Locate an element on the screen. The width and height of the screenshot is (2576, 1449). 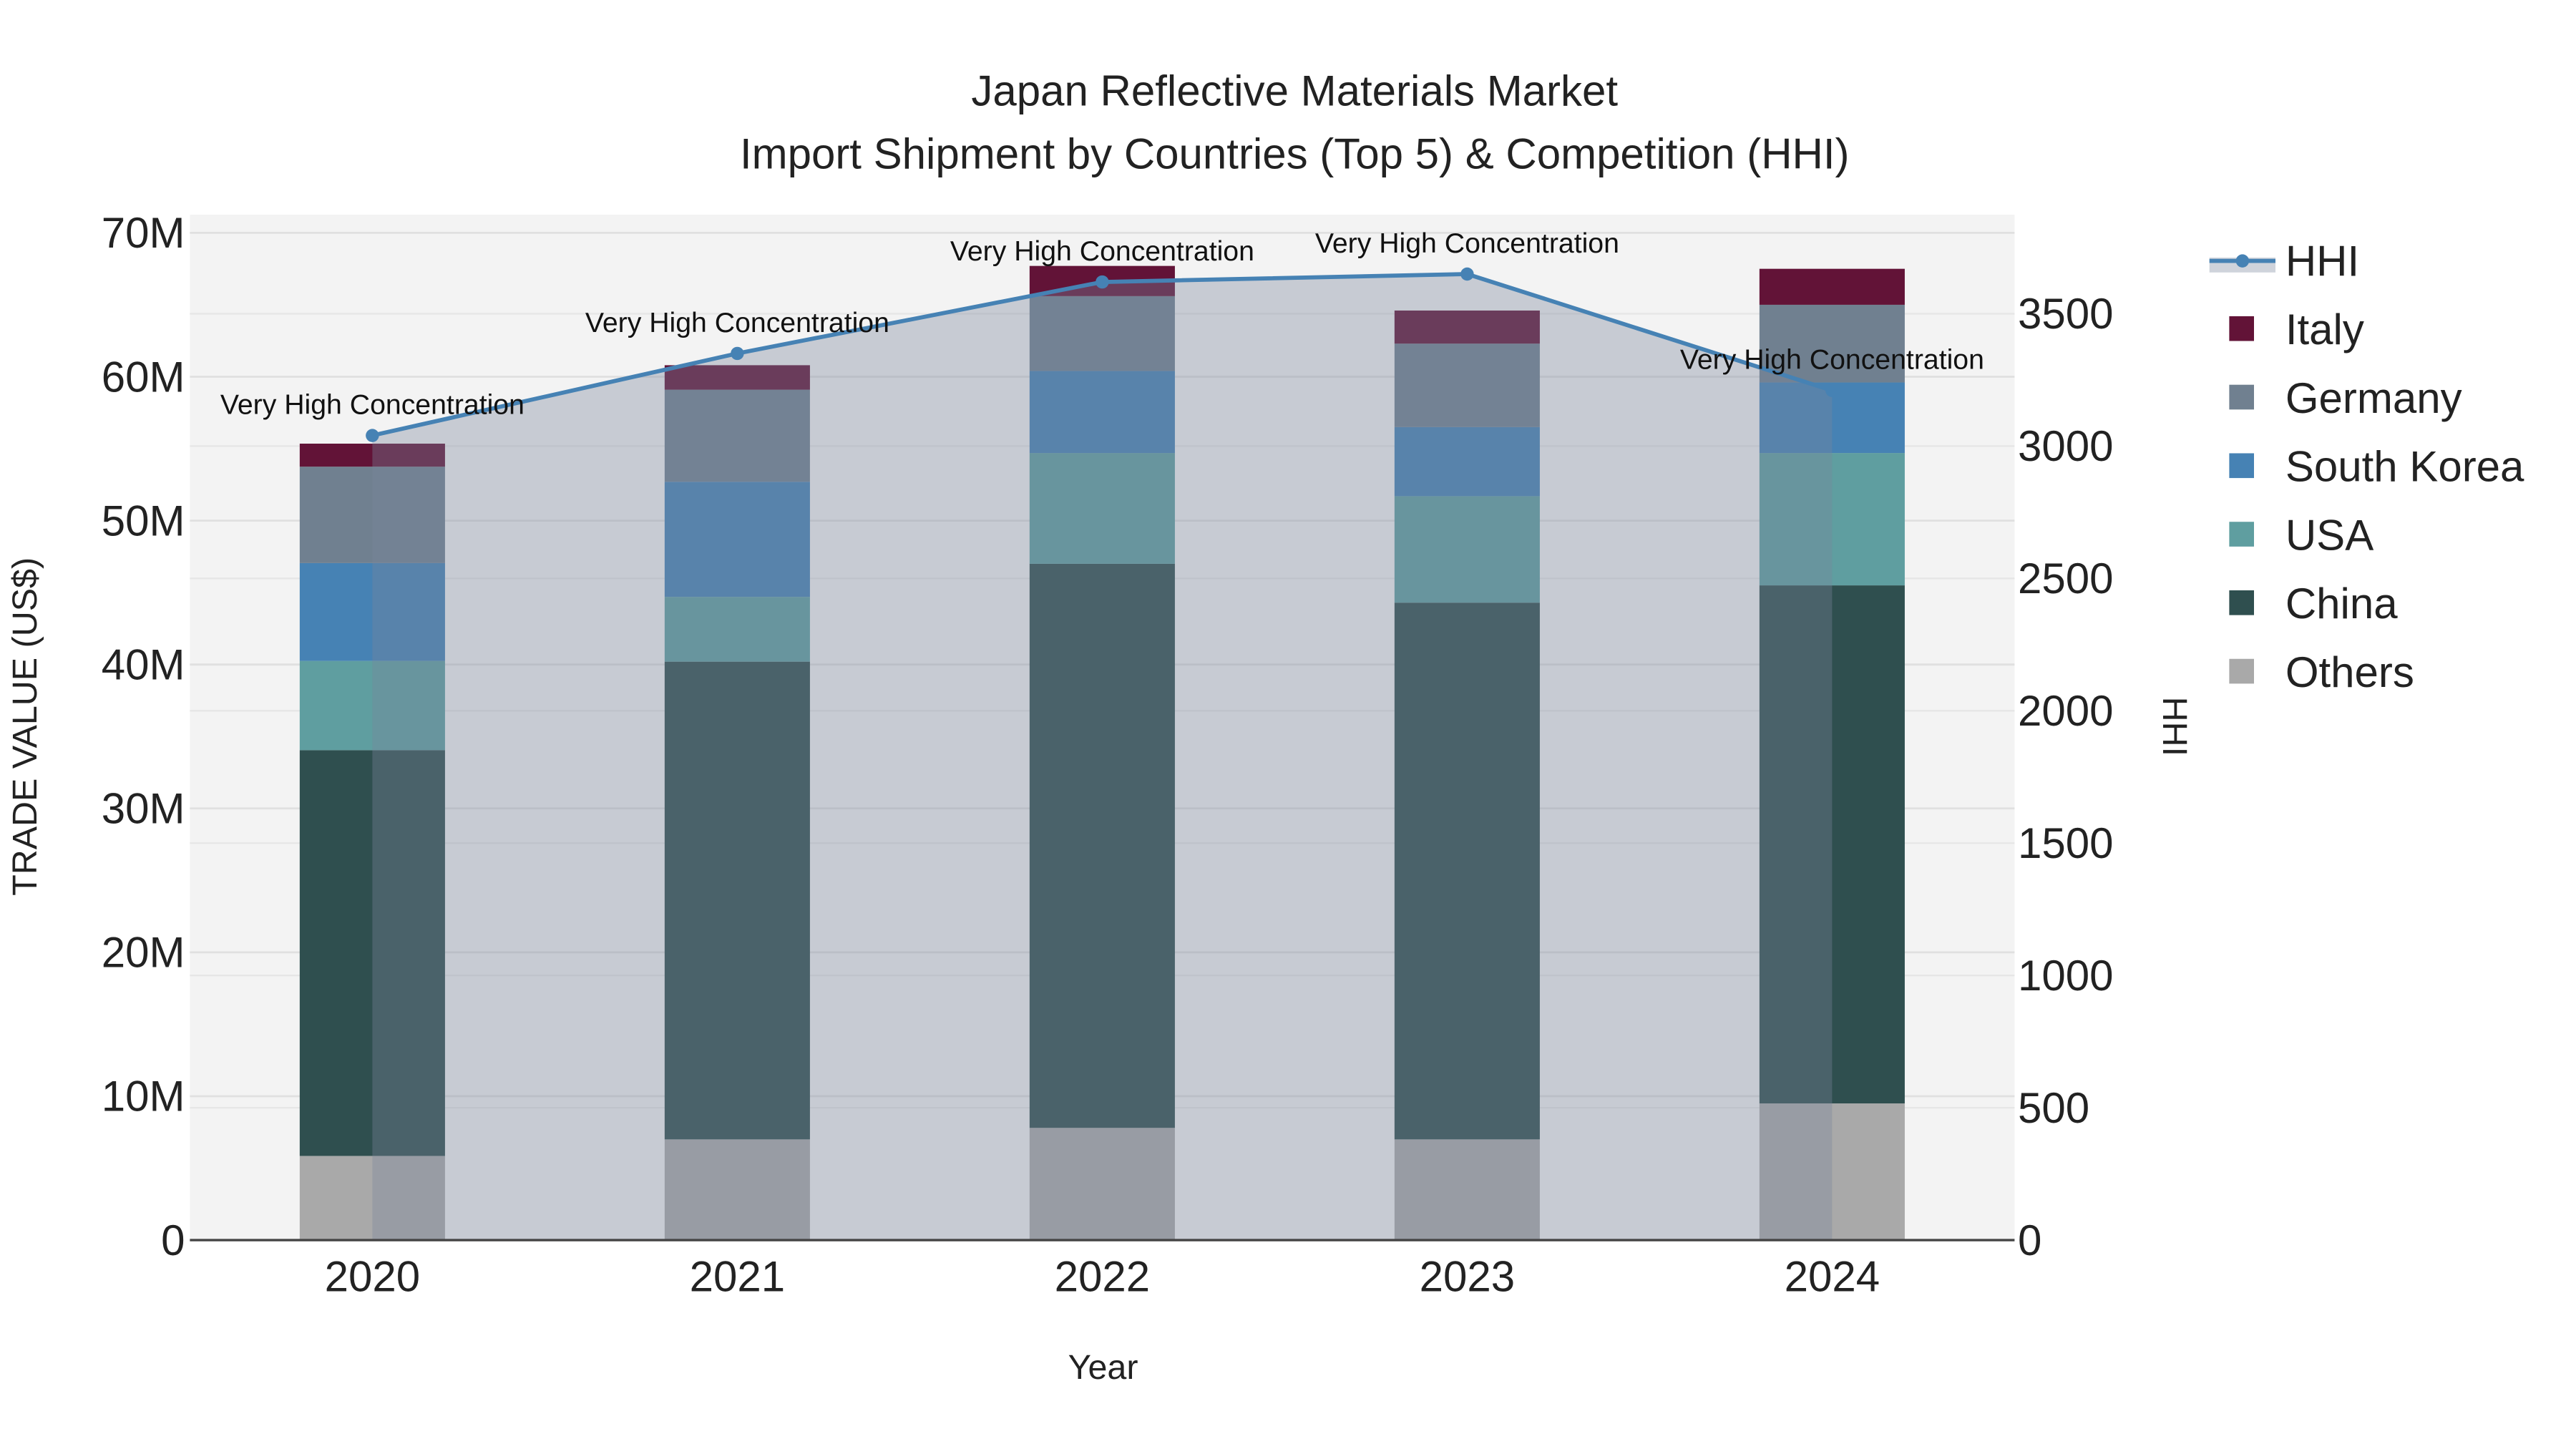
y-tick-label: 0 is located at coordinates (173, 1240).